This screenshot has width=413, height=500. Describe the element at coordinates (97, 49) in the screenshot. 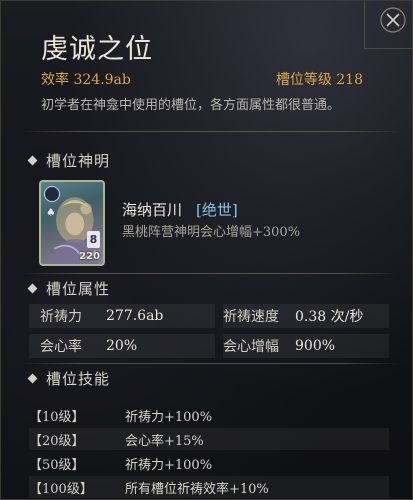

I see `slot-title: 虔诚之位` at that location.